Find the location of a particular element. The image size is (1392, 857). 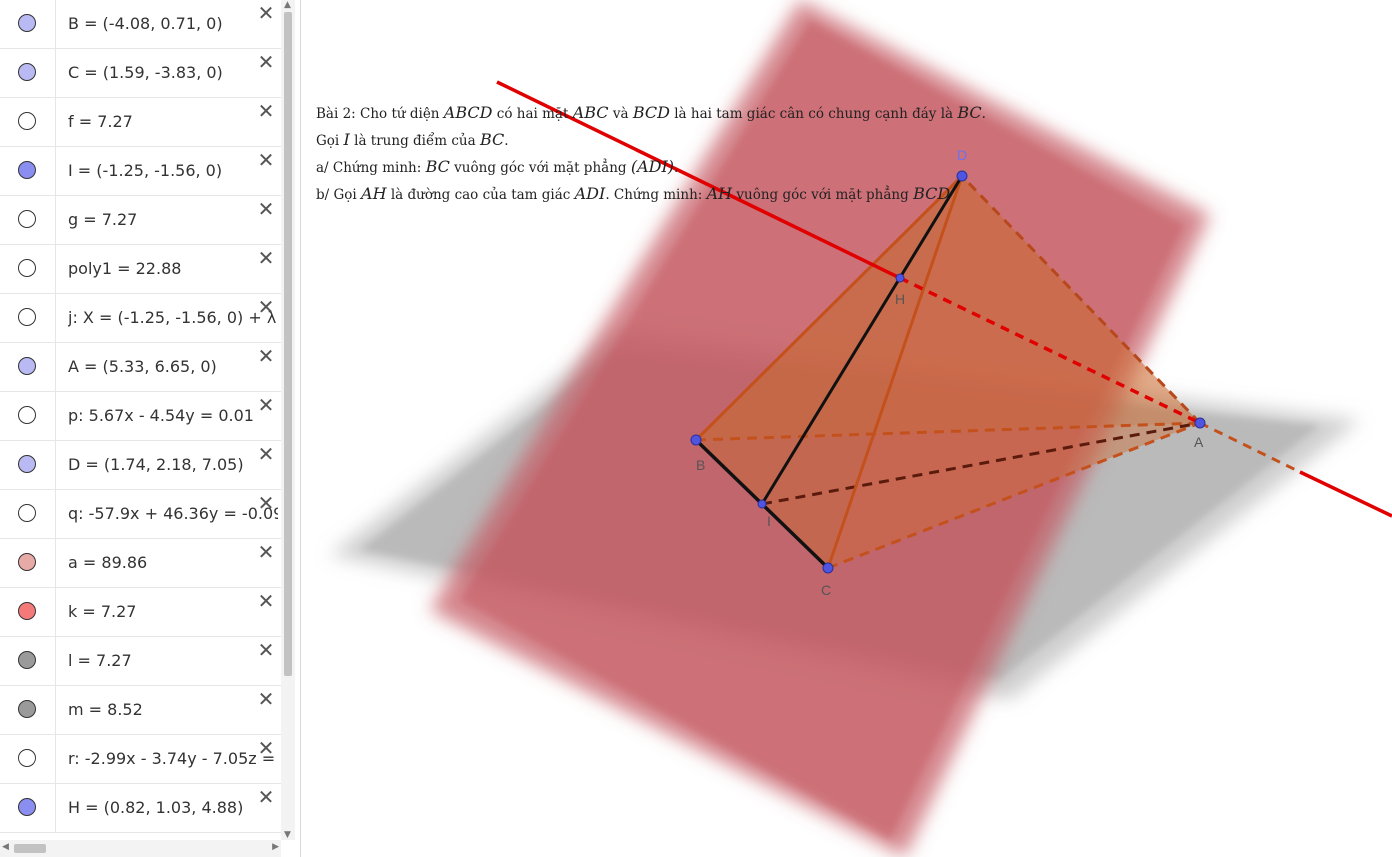

algebra-row: r: -2.99x - 3.74y - 7.05z = - ✕ is located at coordinates (140, 759).